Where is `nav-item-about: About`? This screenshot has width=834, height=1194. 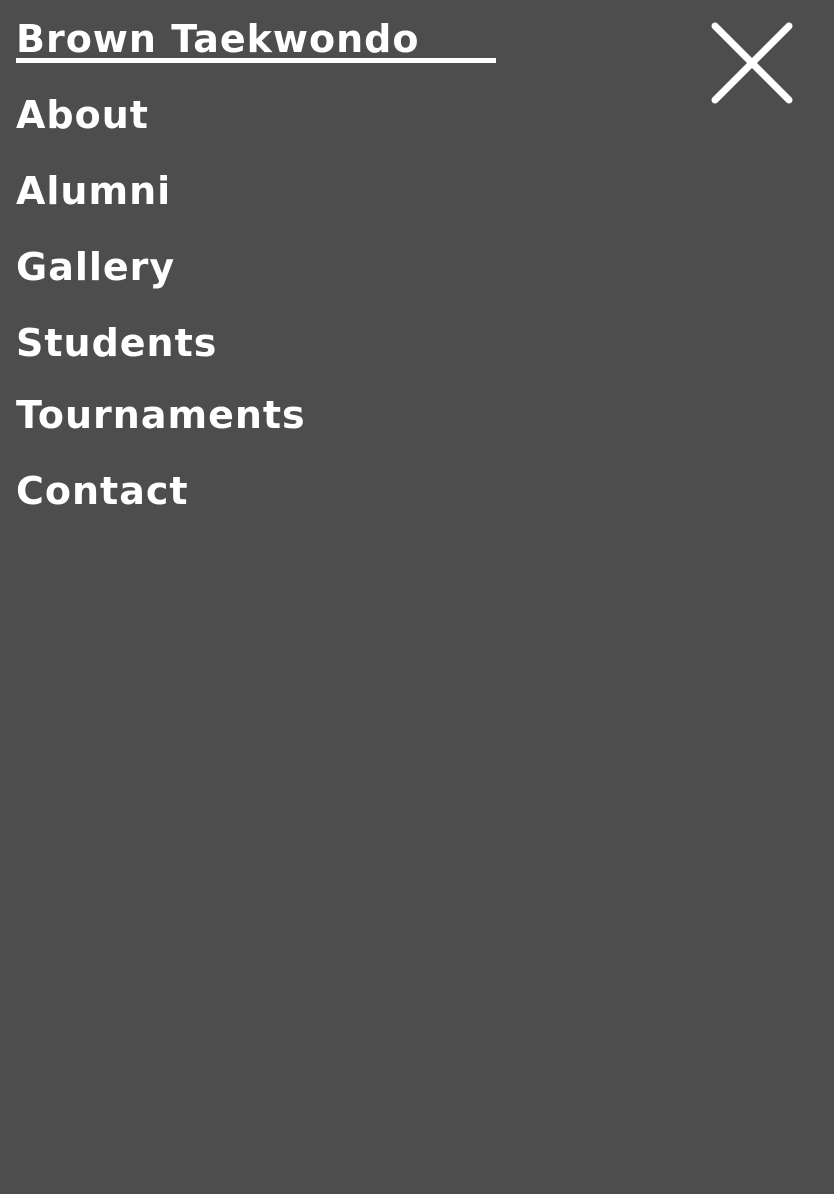
nav-item-about: About is located at coordinates (82, 115).